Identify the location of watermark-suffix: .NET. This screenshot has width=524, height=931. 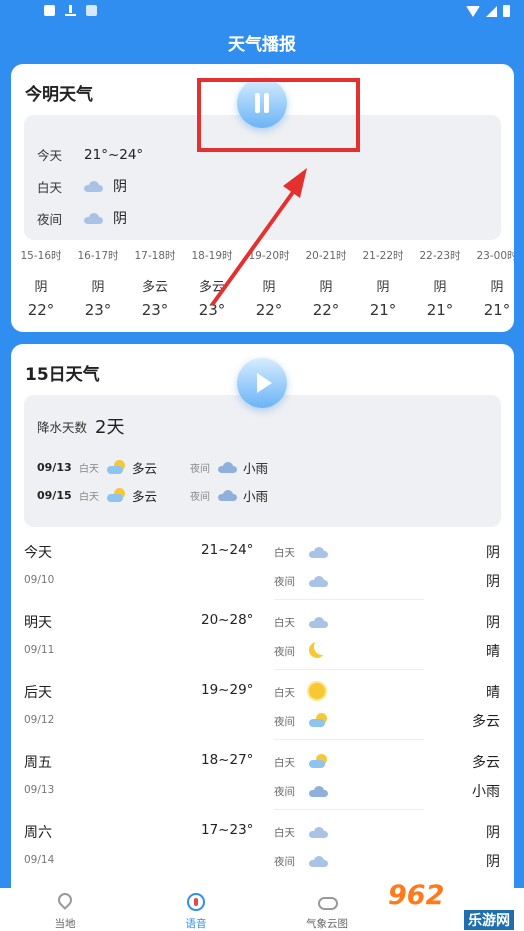
(477, 897).